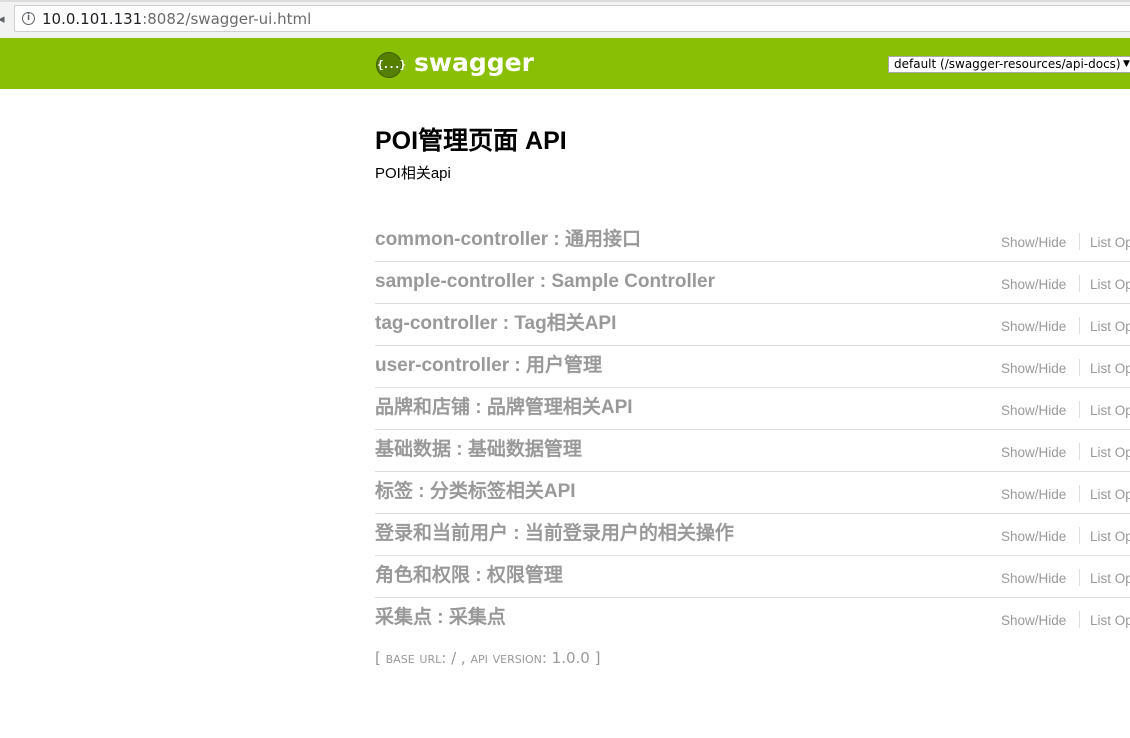 The height and width of the screenshot is (738, 1130). What do you see at coordinates (92, 19) in the screenshot?
I see `url-host: 10.0.101.131` at bounding box center [92, 19].